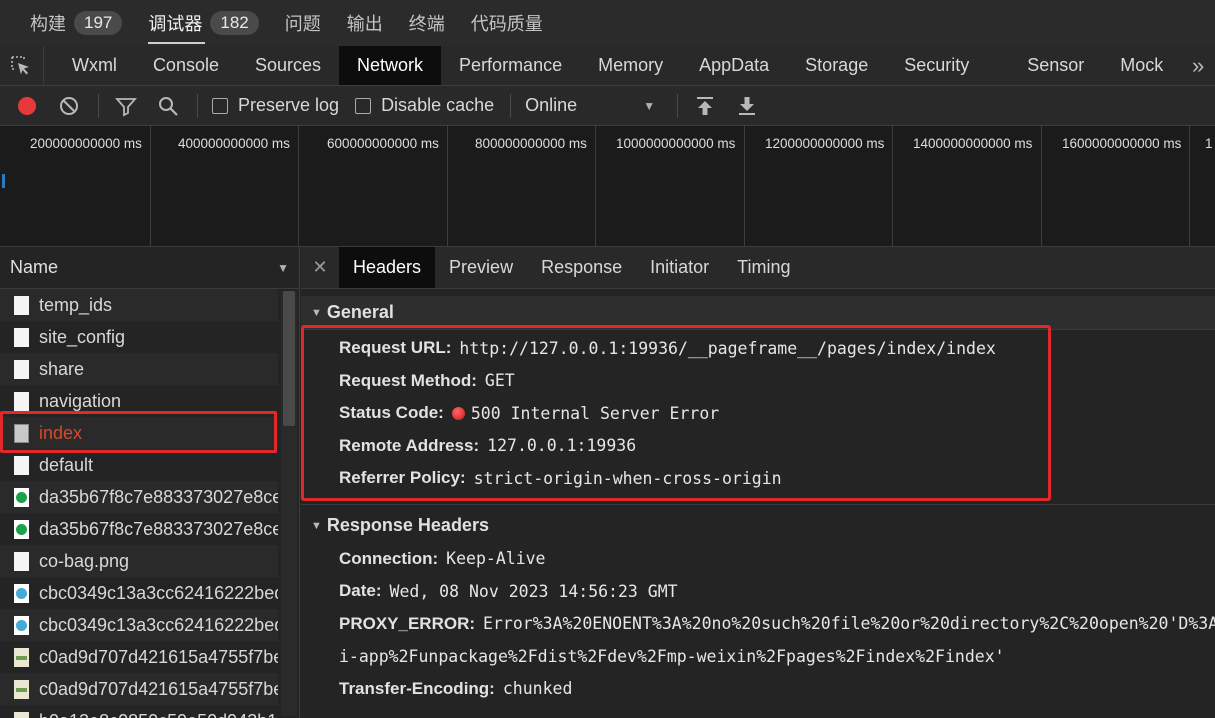 This screenshot has width=1215, height=718. Describe the element at coordinates (758, 381) in the screenshot. I see `request-method-row: Request Method: GET` at that location.